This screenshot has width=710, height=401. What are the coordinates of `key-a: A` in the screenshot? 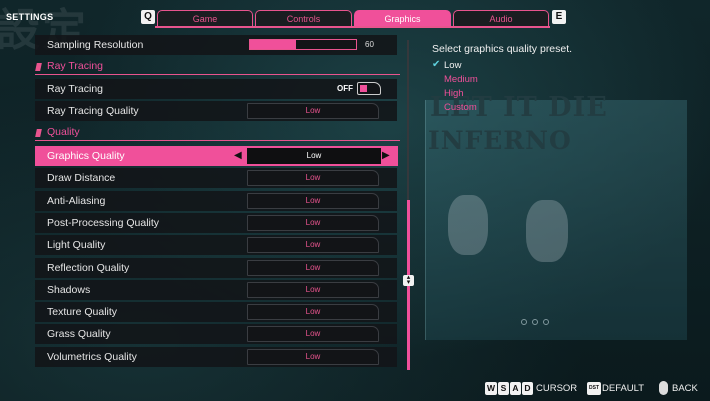 It's located at (515, 388).